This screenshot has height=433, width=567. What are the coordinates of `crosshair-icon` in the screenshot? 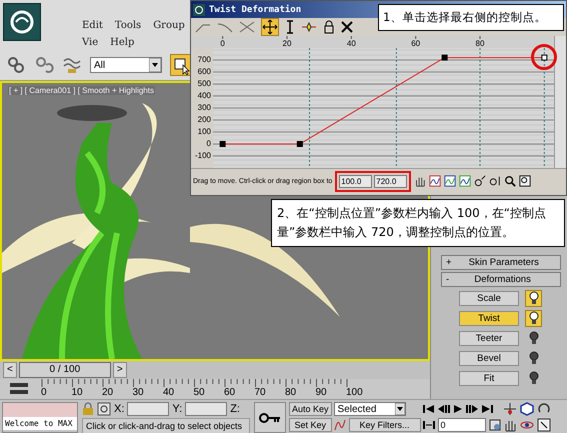 It's located at (104, 409).